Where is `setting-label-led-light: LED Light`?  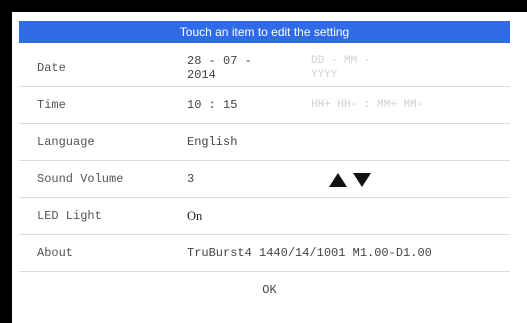 setting-label-led-light: LED Light is located at coordinates (69, 216).